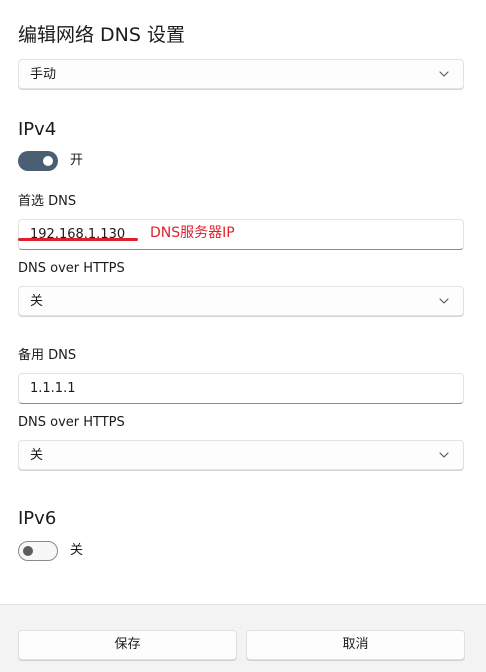  I want to click on ipv4-toggle-state: 开, so click(77, 160).